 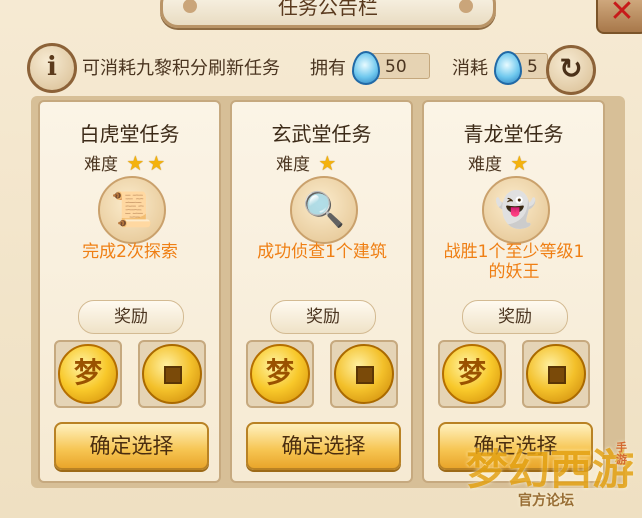 What do you see at coordinates (190, 6) in the screenshot?
I see `title-ornament-left` at bounding box center [190, 6].